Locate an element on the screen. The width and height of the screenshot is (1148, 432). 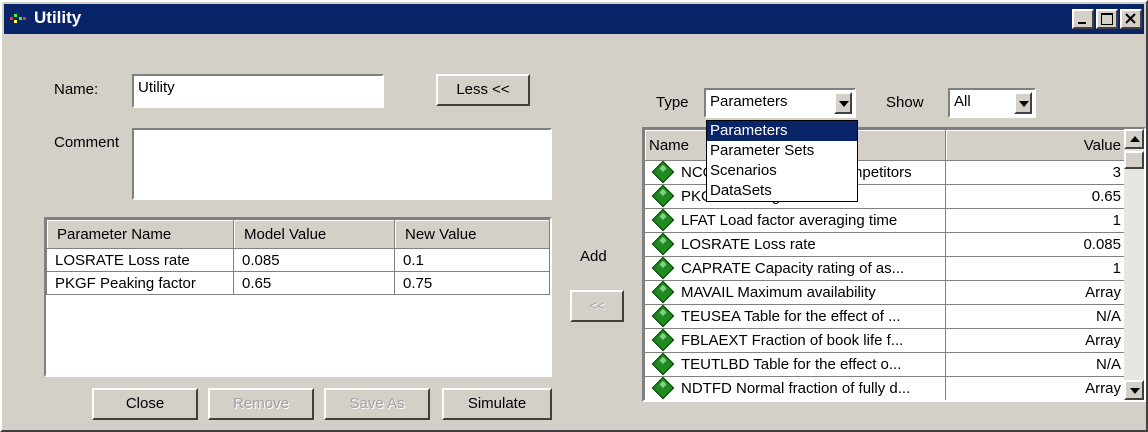
minimize-icon is located at coordinates (1083, 19).